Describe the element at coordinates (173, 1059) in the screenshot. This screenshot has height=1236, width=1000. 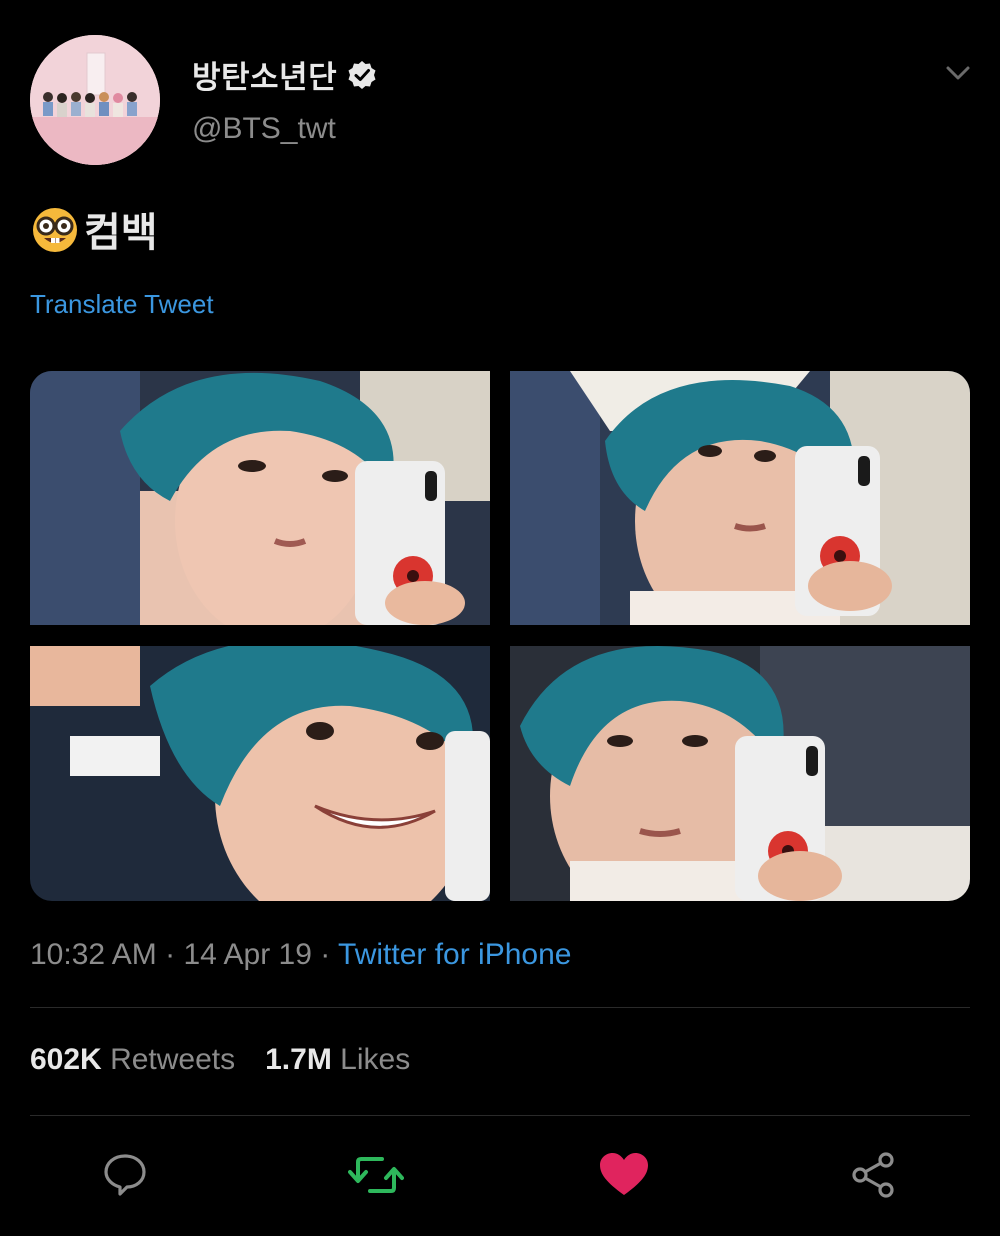
I see `retweets-label: Retweets` at that location.